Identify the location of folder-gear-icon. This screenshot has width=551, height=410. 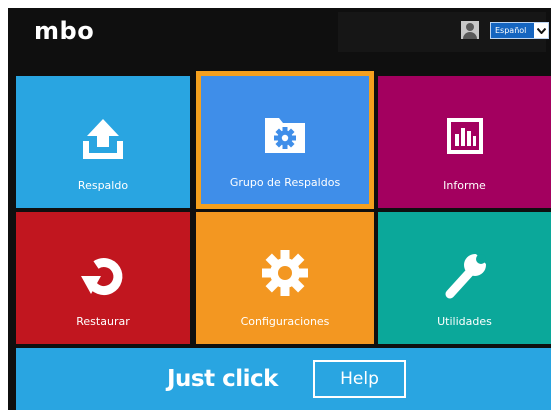
(285, 135).